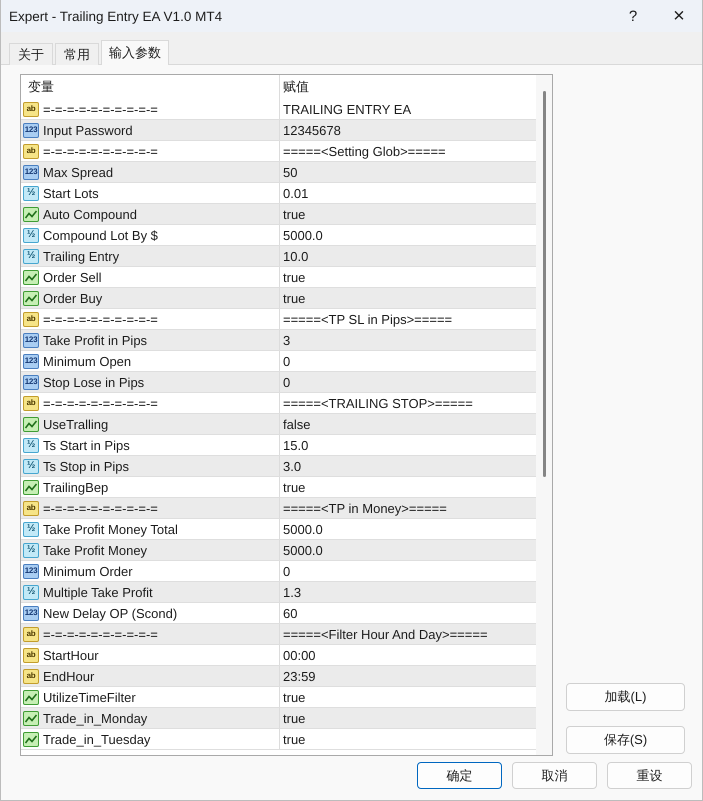 This screenshot has height=801, width=703. Describe the element at coordinates (278, 466) in the screenshot. I see `table-row: ½ Ts Stop in Pips 3.0` at that location.